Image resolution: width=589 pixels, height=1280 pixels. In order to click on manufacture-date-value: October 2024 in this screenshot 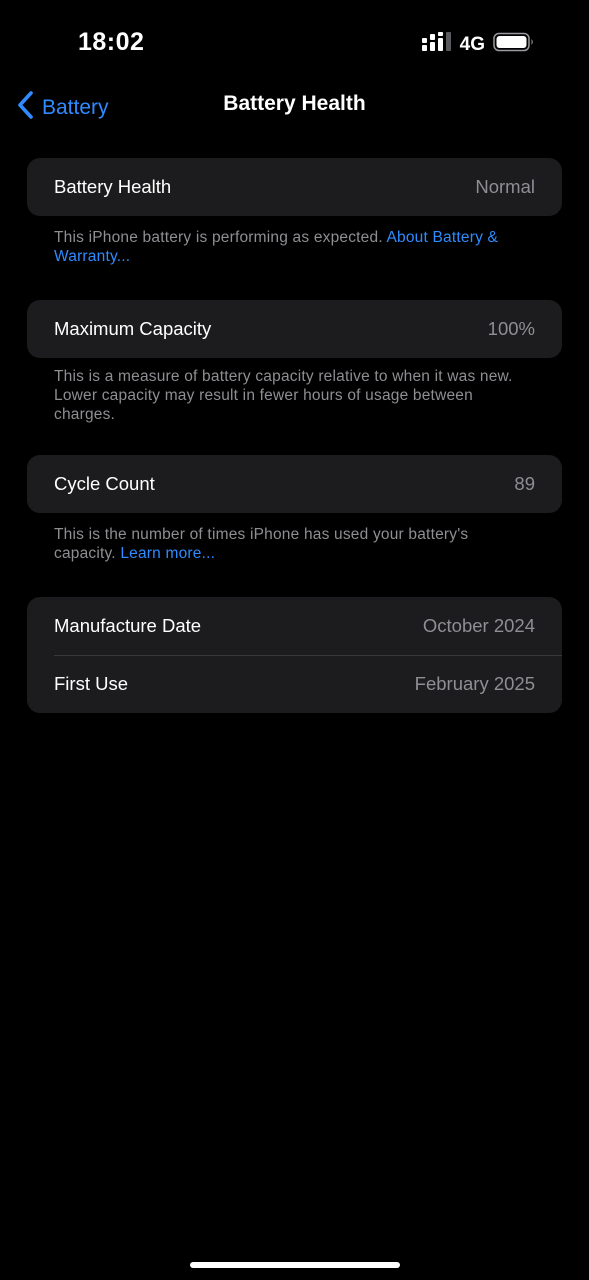, I will do `click(478, 625)`.